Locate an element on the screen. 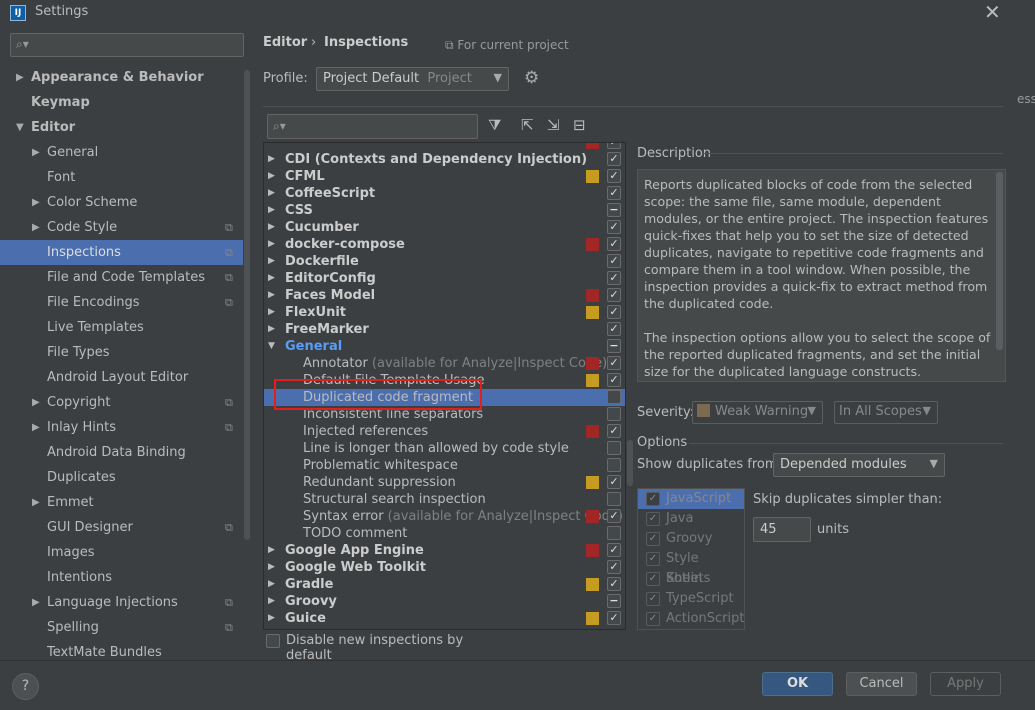 The height and width of the screenshot is (710, 1035). tree-scrollbar is located at coordinates (630, 386).